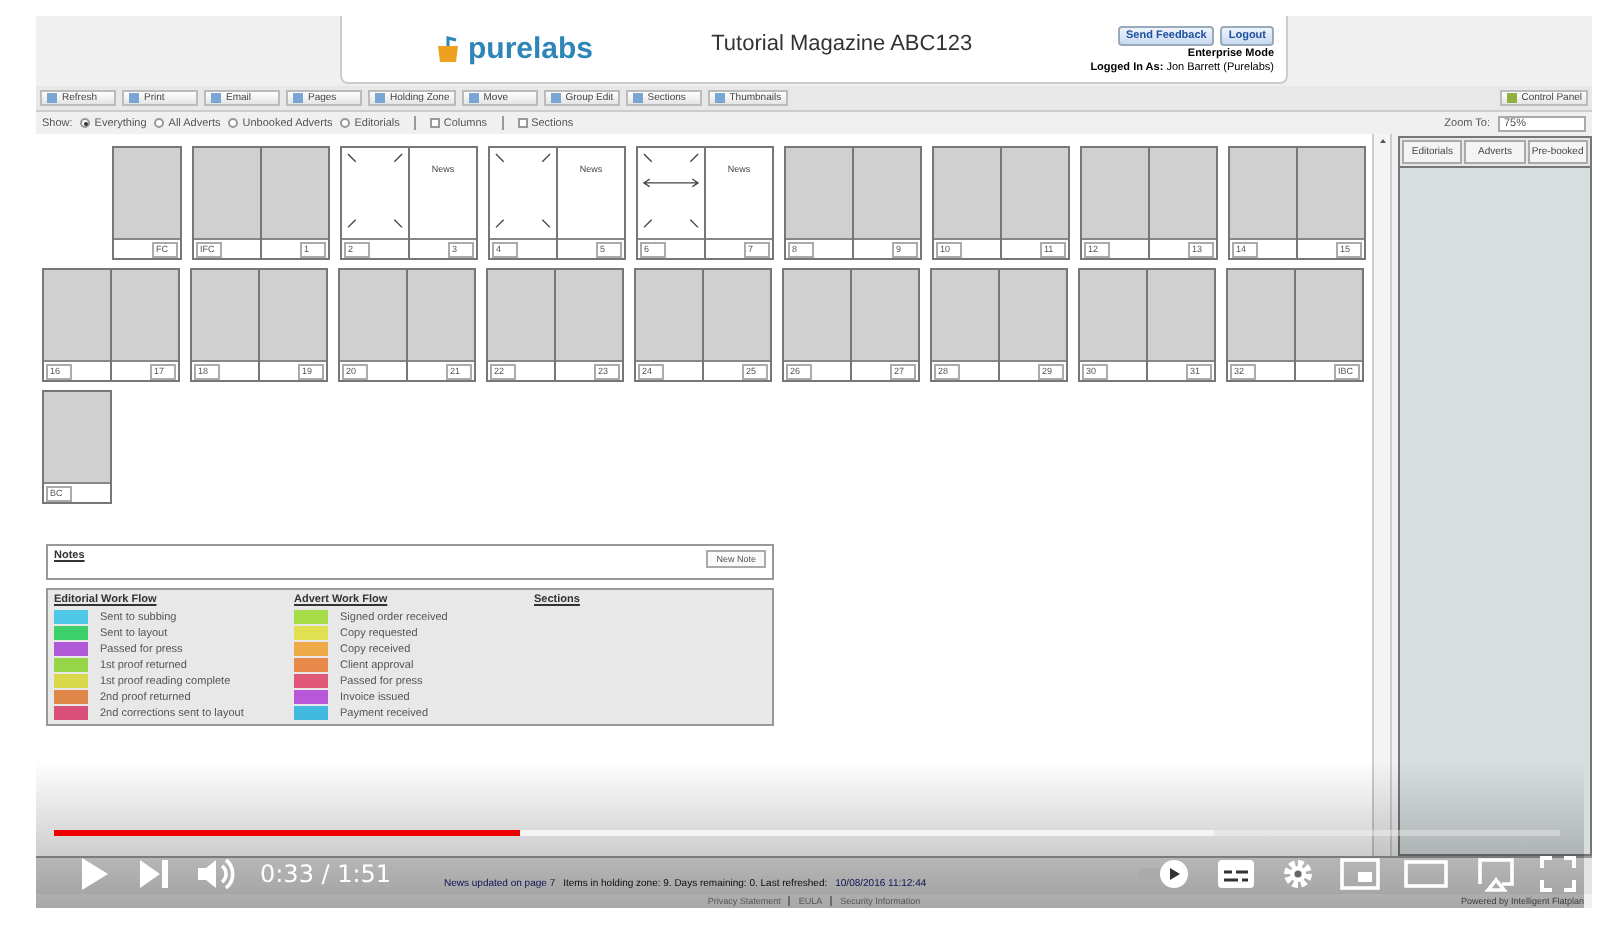 The height and width of the screenshot is (928, 1612). I want to click on fullscreen-icon, so click(1558, 874).